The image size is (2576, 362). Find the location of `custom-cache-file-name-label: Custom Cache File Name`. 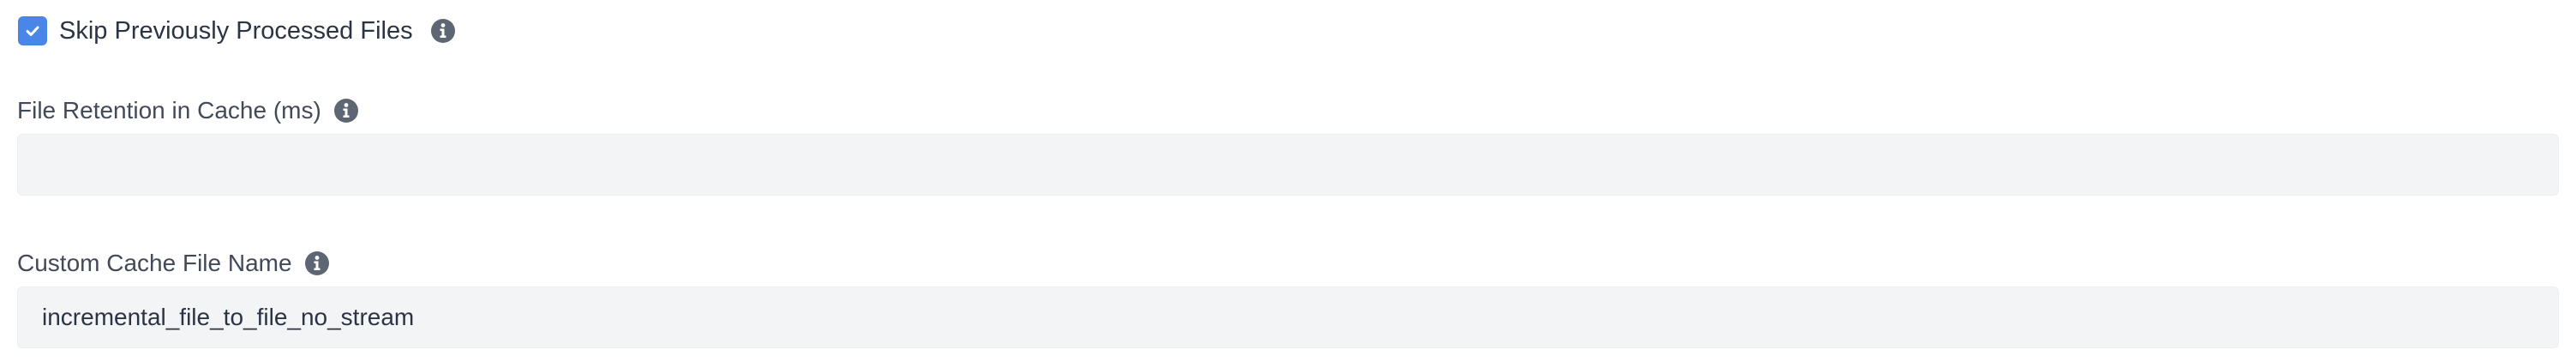

custom-cache-file-name-label: Custom Cache File Name is located at coordinates (154, 263).